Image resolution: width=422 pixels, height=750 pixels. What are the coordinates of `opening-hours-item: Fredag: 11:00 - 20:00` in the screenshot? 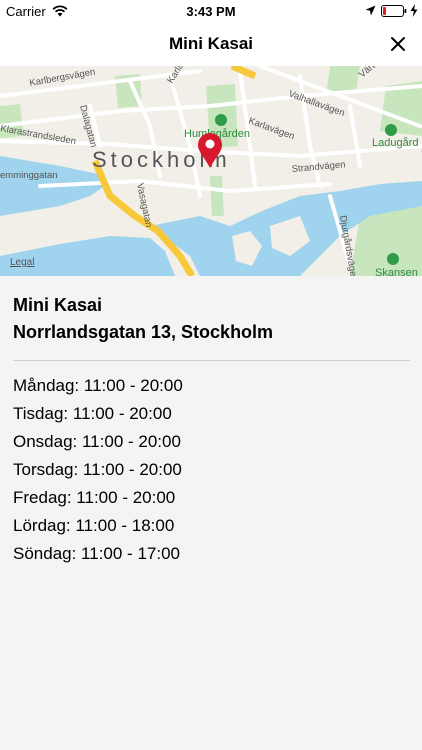 It's located at (94, 497).